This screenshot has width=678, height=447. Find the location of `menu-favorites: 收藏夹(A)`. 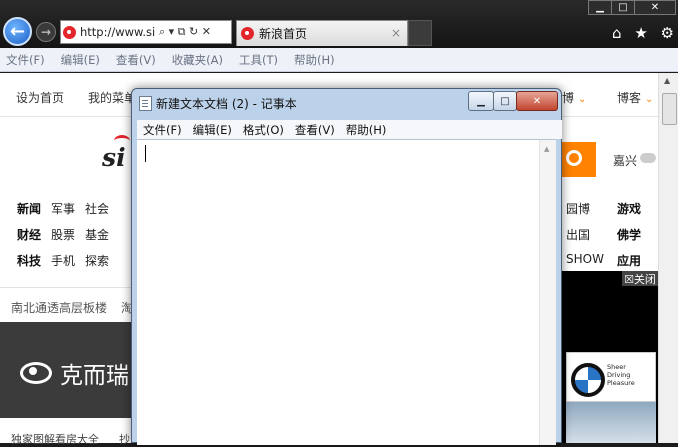

menu-favorites: 收藏夹(A) is located at coordinates (197, 60).